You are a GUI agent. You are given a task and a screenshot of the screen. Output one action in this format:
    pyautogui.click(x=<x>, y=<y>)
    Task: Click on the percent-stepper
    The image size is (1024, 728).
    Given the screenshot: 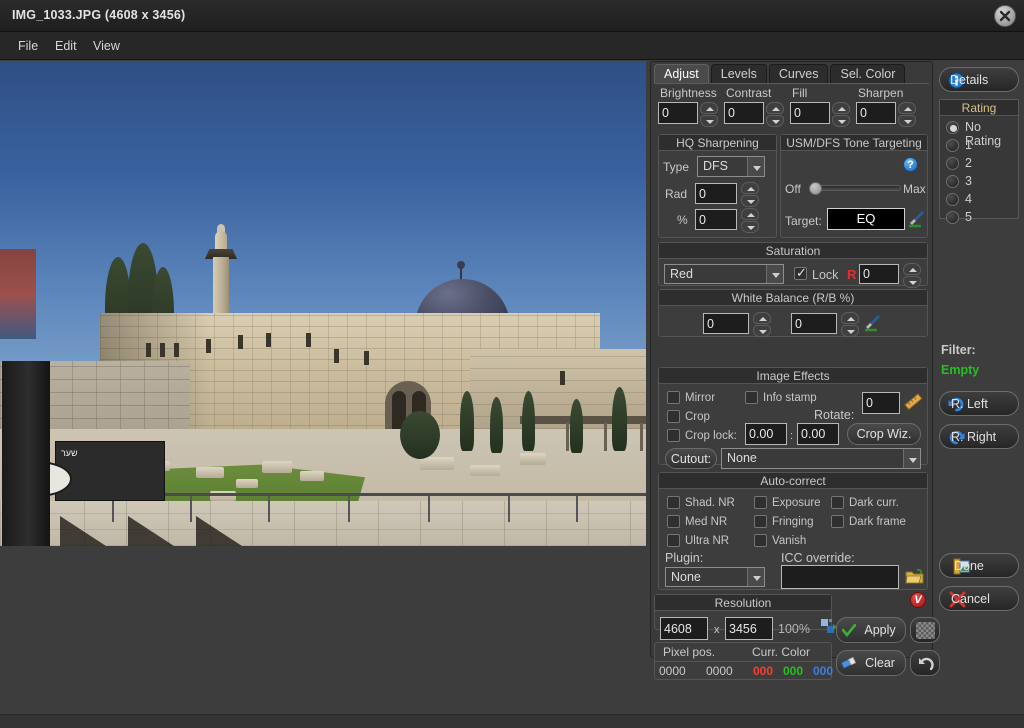 What is the action you would take?
    pyautogui.click(x=750, y=221)
    